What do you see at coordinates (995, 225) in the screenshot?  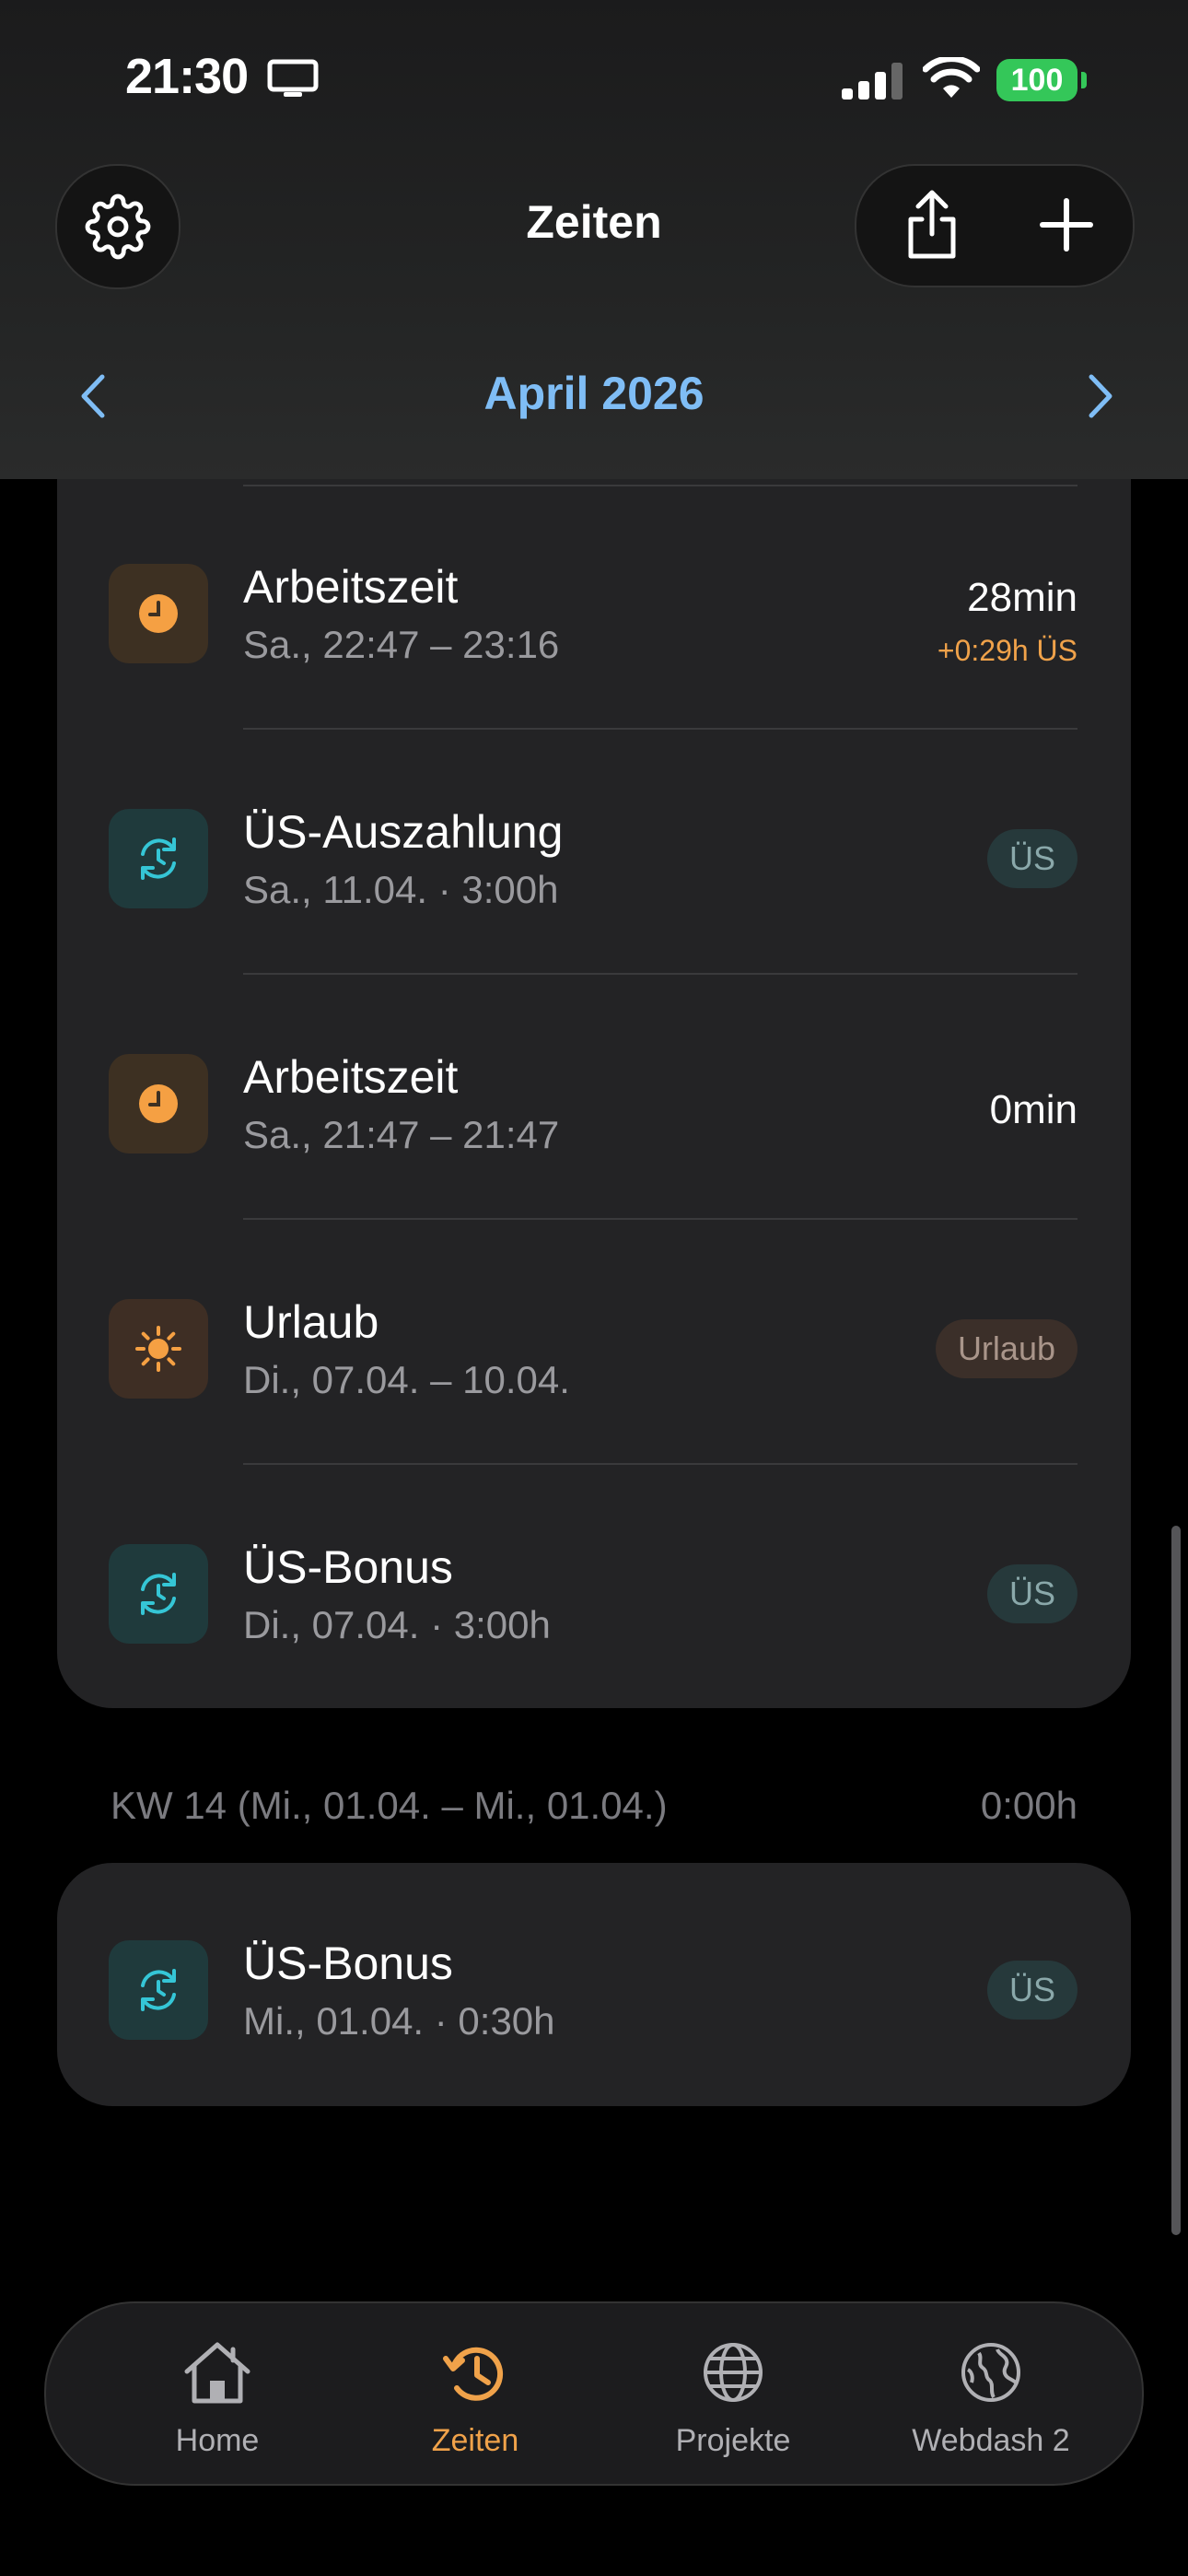 I see `header-actions` at bounding box center [995, 225].